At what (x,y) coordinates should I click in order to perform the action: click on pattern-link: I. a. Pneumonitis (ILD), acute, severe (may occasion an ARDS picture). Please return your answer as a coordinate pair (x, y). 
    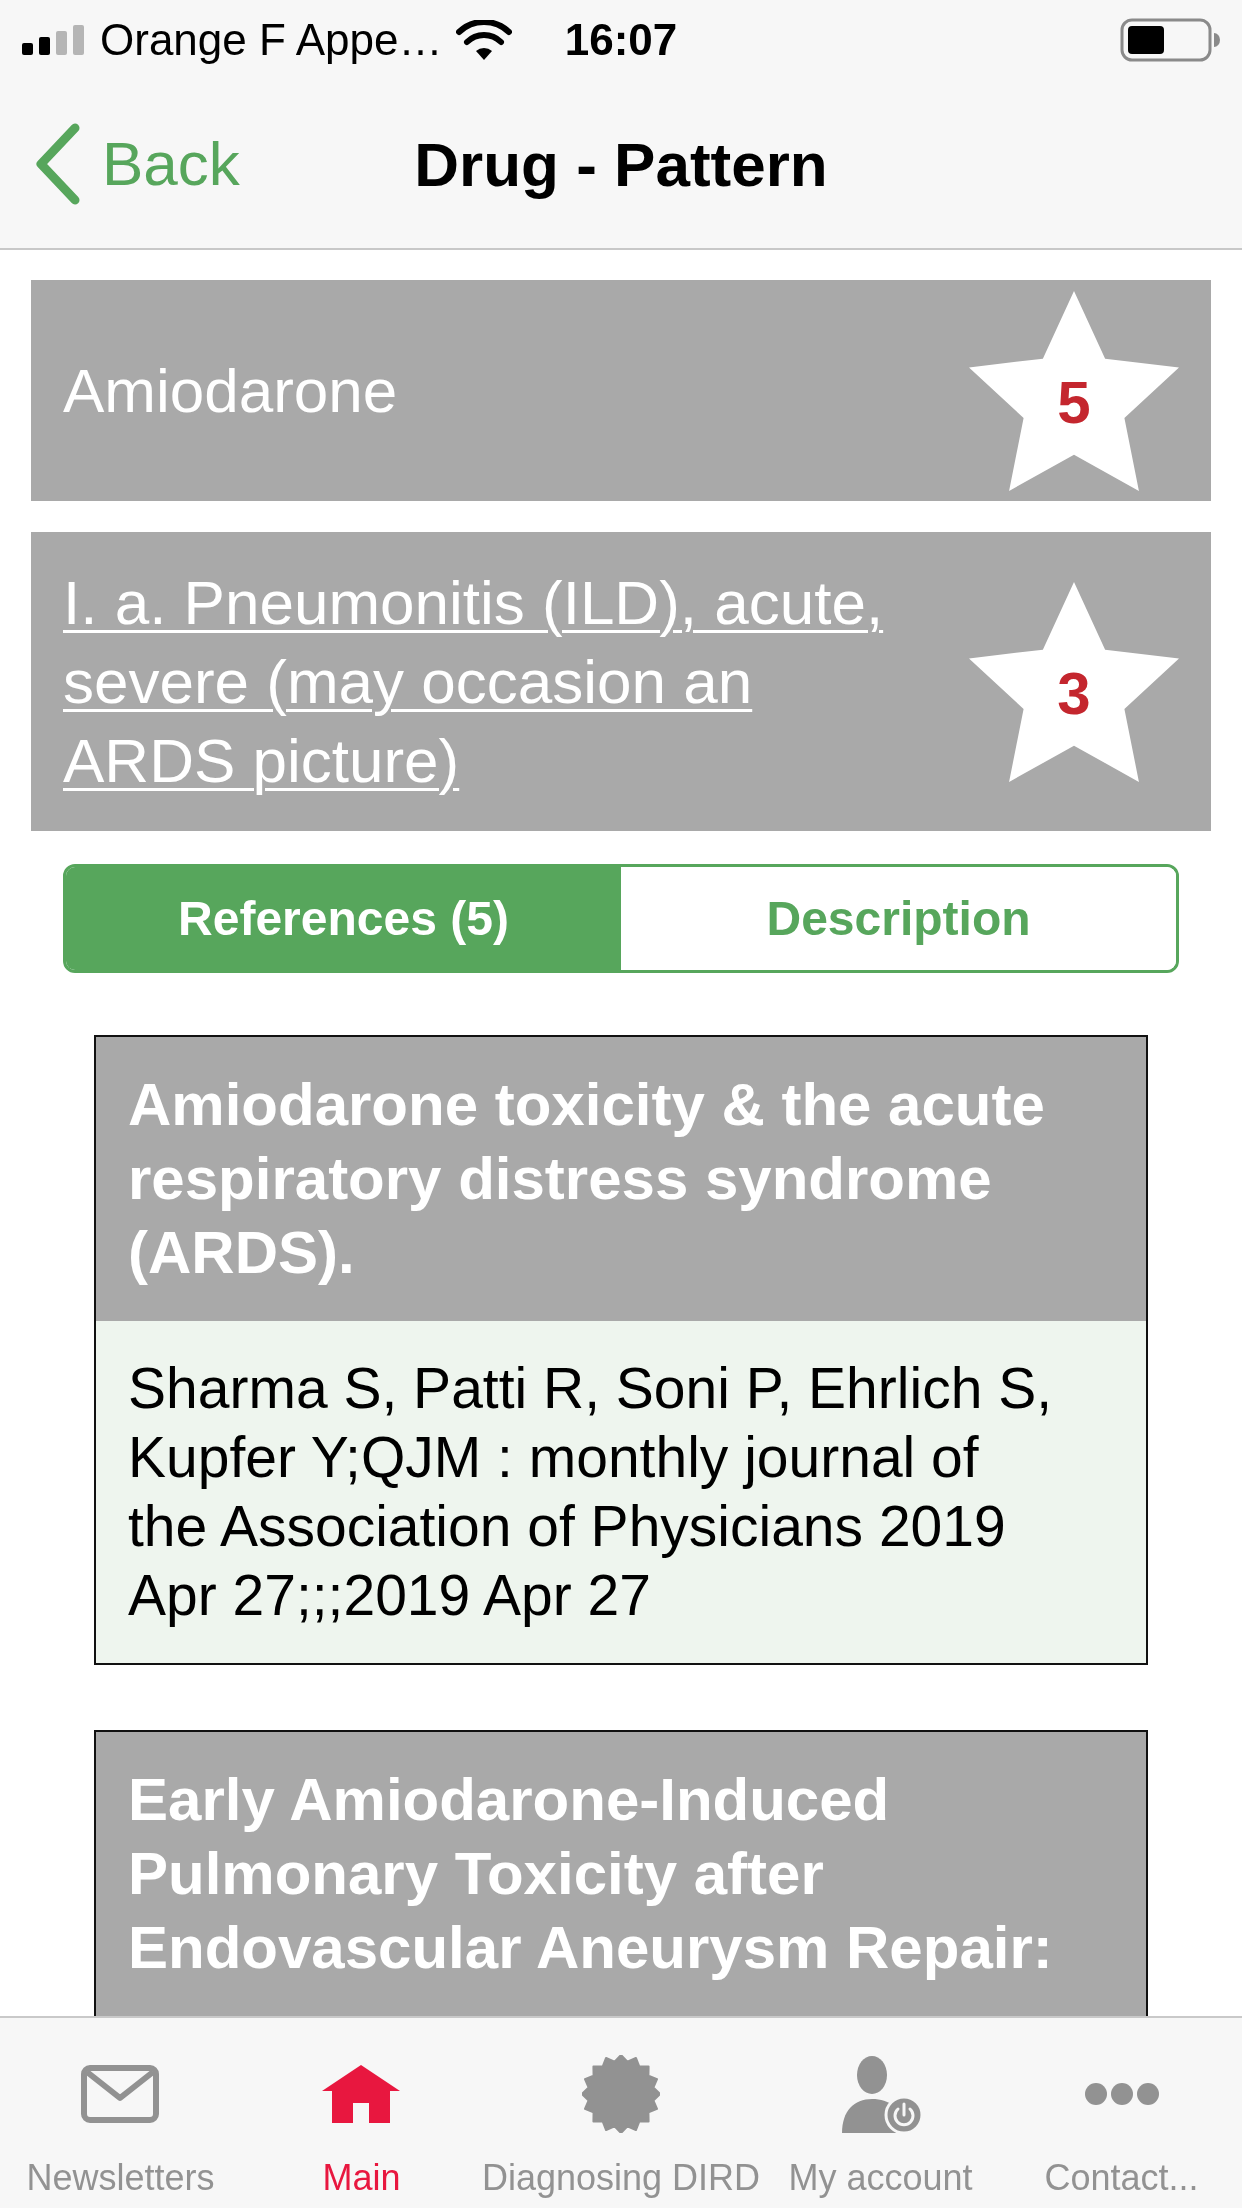
    Looking at the image, I should click on (488, 681).